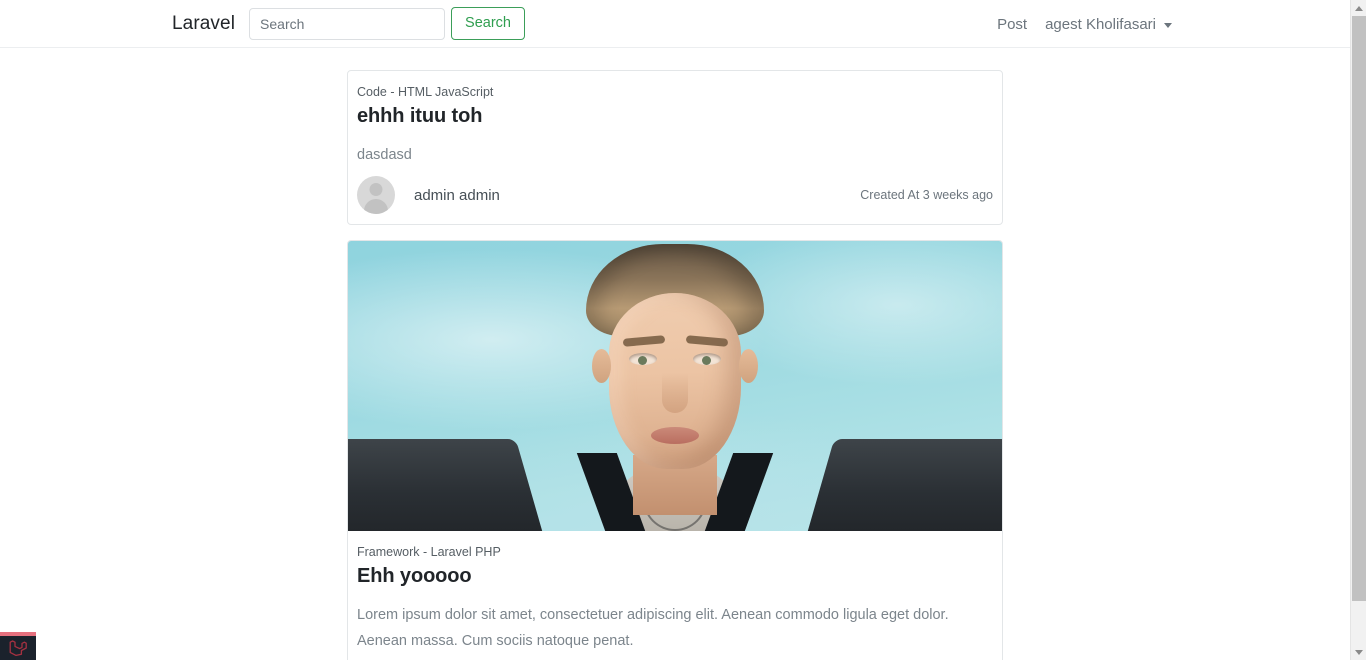 Image resolution: width=1366 pixels, height=660 pixels. What do you see at coordinates (1359, 308) in the screenshot?
I see `scrollbar-thumb` at bounding box center [1359, 308].